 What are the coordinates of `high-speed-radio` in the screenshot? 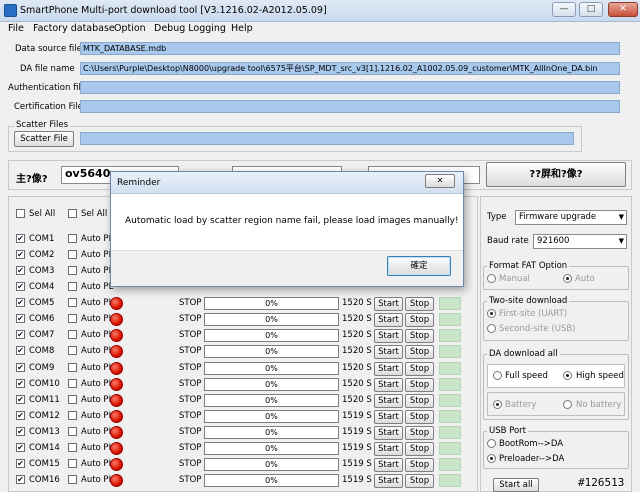 It's located at (567, 375).